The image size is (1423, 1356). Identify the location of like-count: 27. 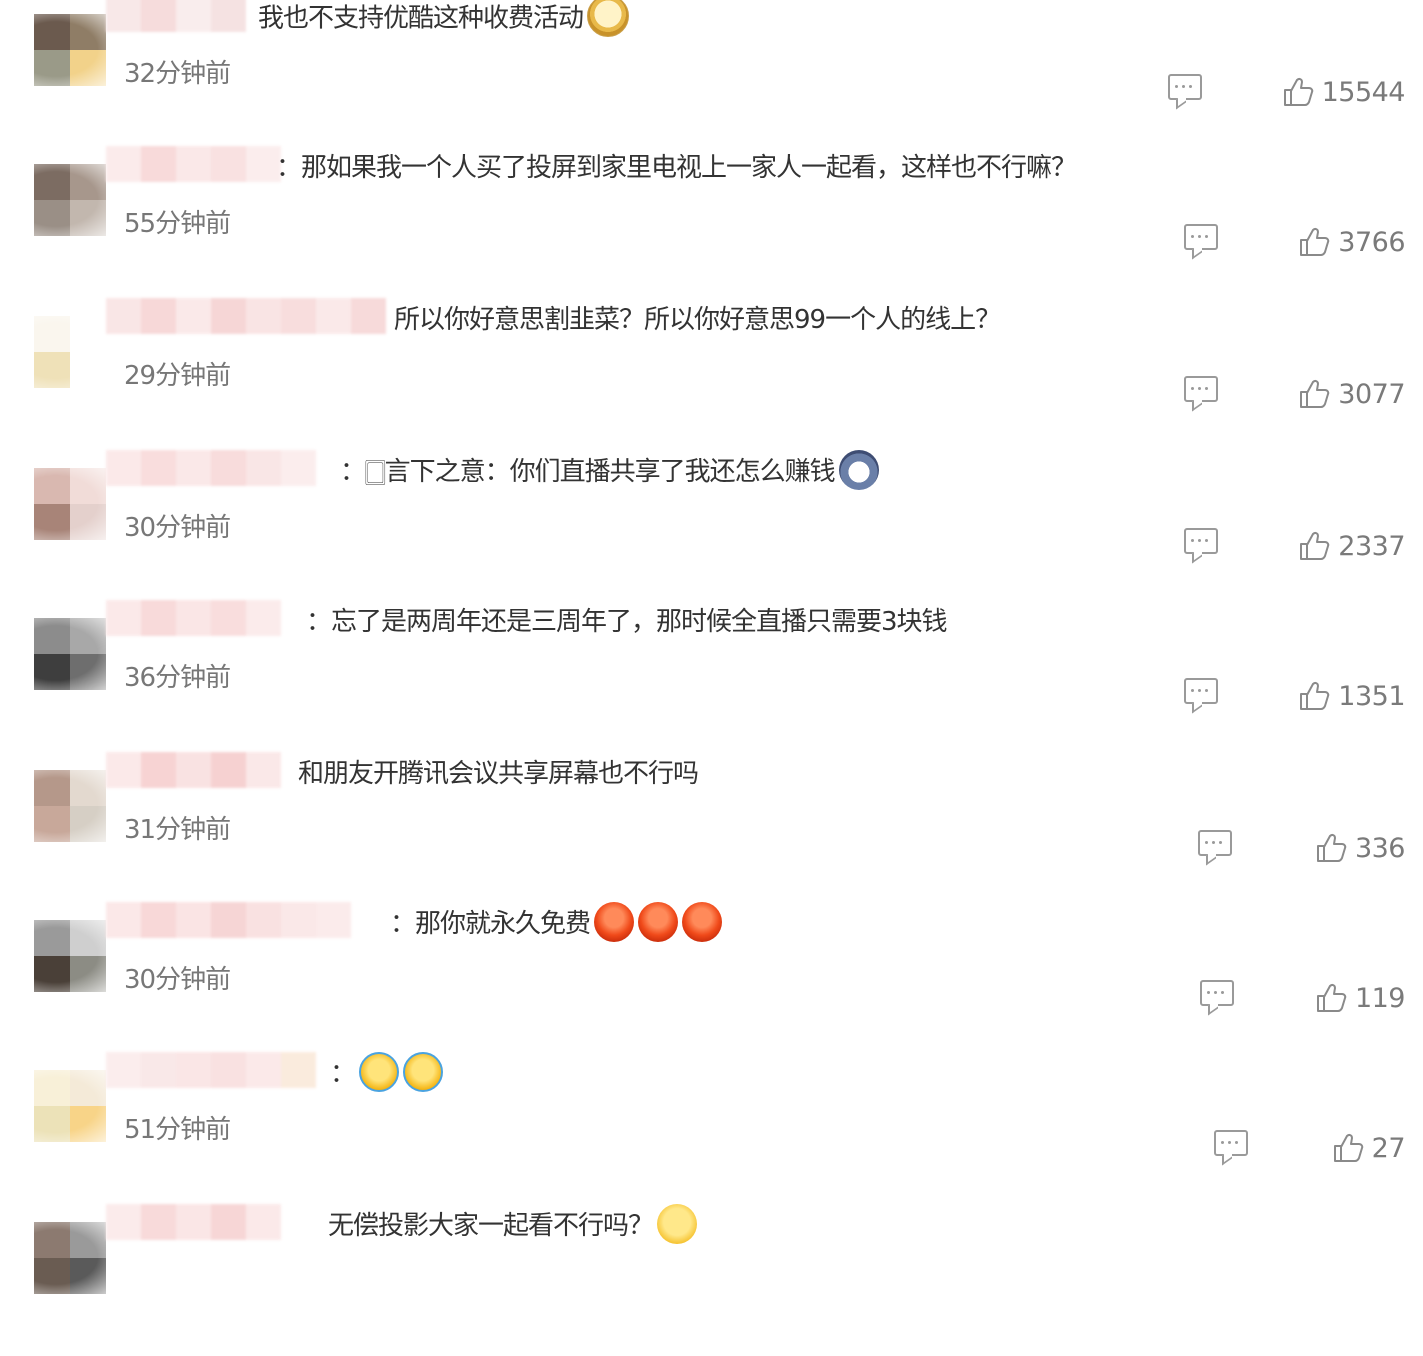
(1388, 1148).